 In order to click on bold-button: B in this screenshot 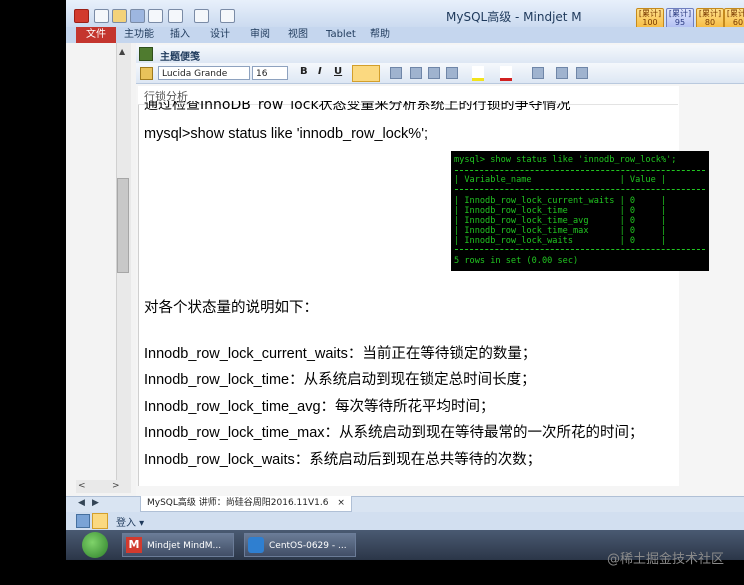, I will do `click(304, 71)`.